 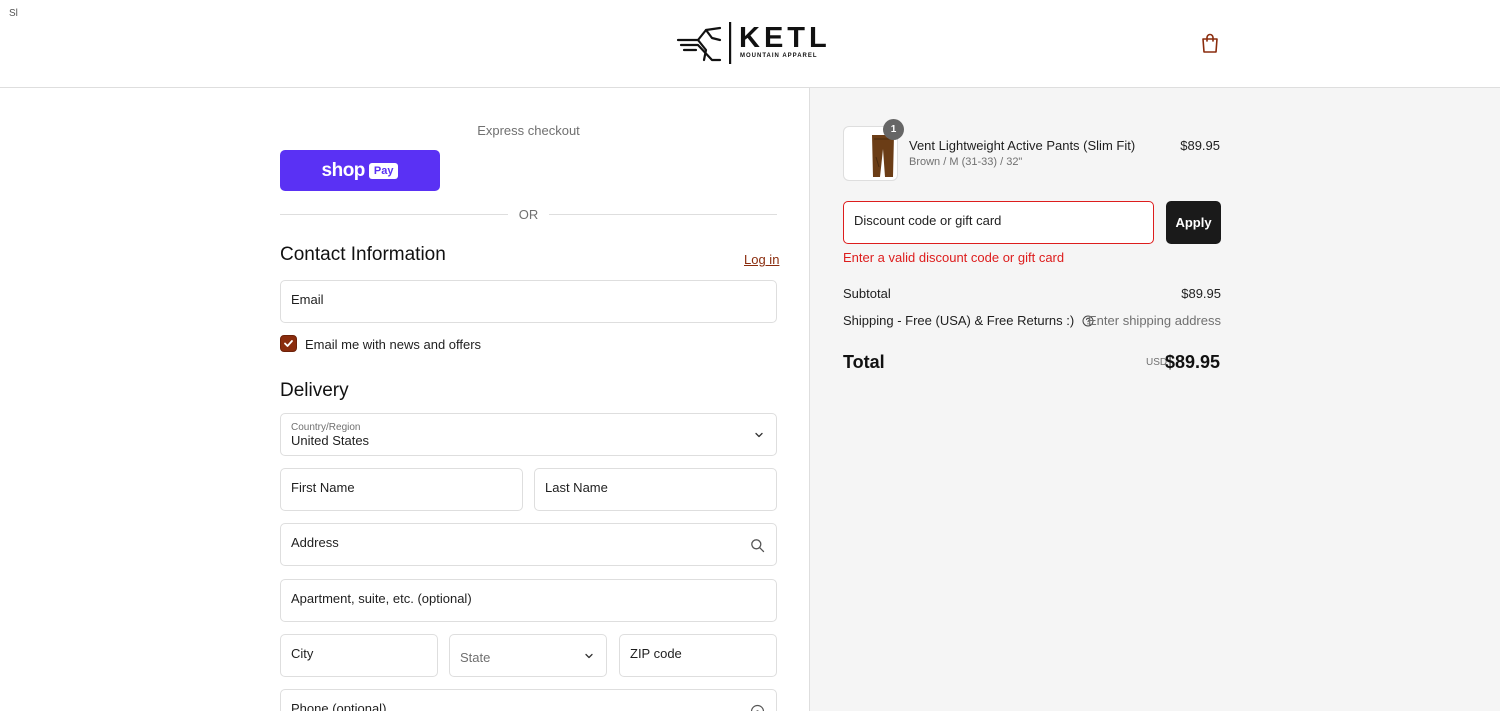 What do you see at coordinates (1193, 222) in the screenshot?
I see `apply-discount-button: Apply` at bounding box center [1193, 222].